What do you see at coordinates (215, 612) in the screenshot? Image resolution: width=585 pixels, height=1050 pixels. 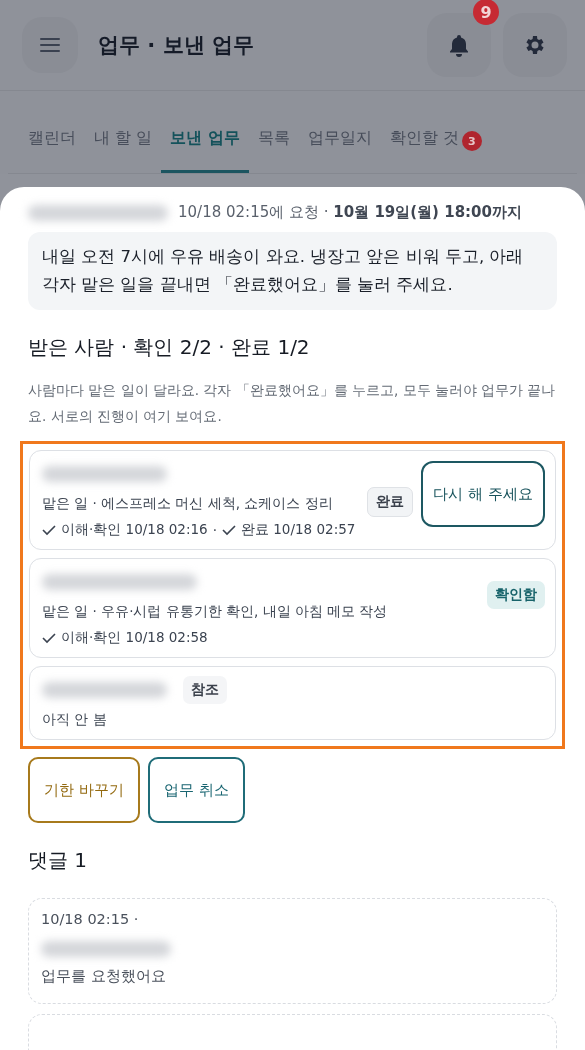 I see `assignment-text: 맡은 일 · 우유·시럽 유통기한 확인, 내일 아침 메모 작성` at bounding box center [215, 612].